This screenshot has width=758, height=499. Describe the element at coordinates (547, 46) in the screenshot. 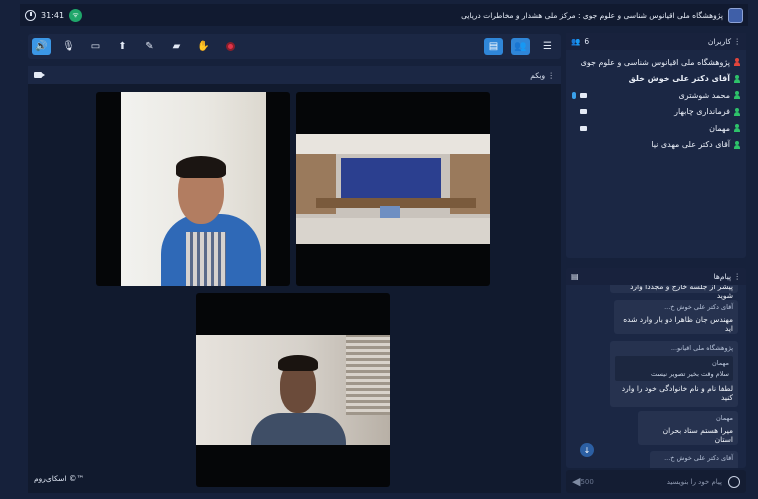

I see `menu-icon: ☰` at that location.